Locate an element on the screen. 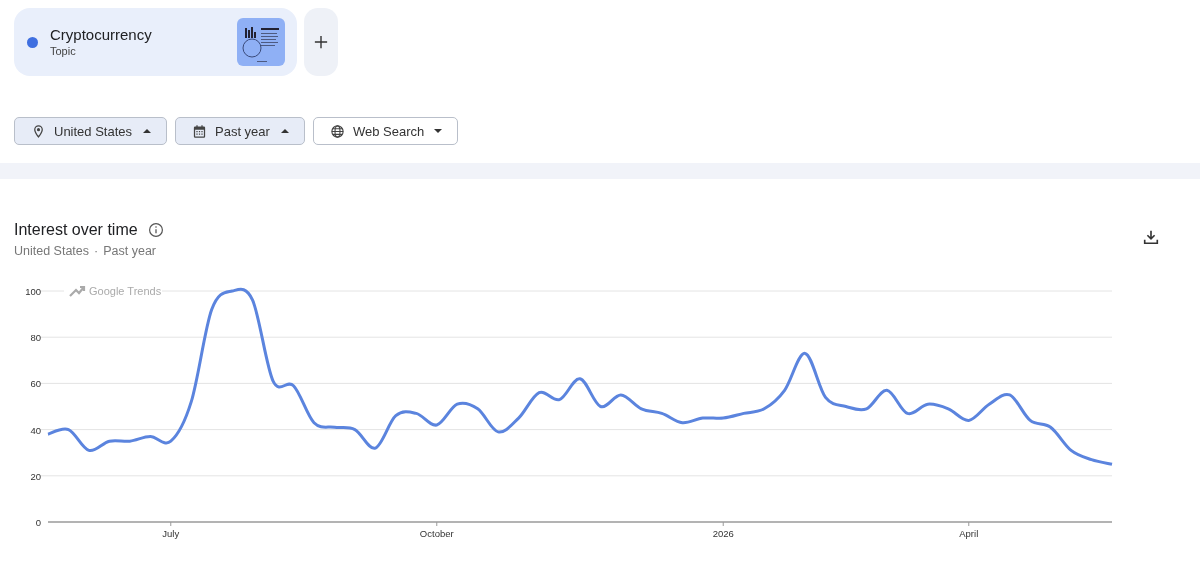 Image resolution: width=1200 pixels, height=562 pixels. watermark-text: Google Trends is located at coordinates (125, 291).